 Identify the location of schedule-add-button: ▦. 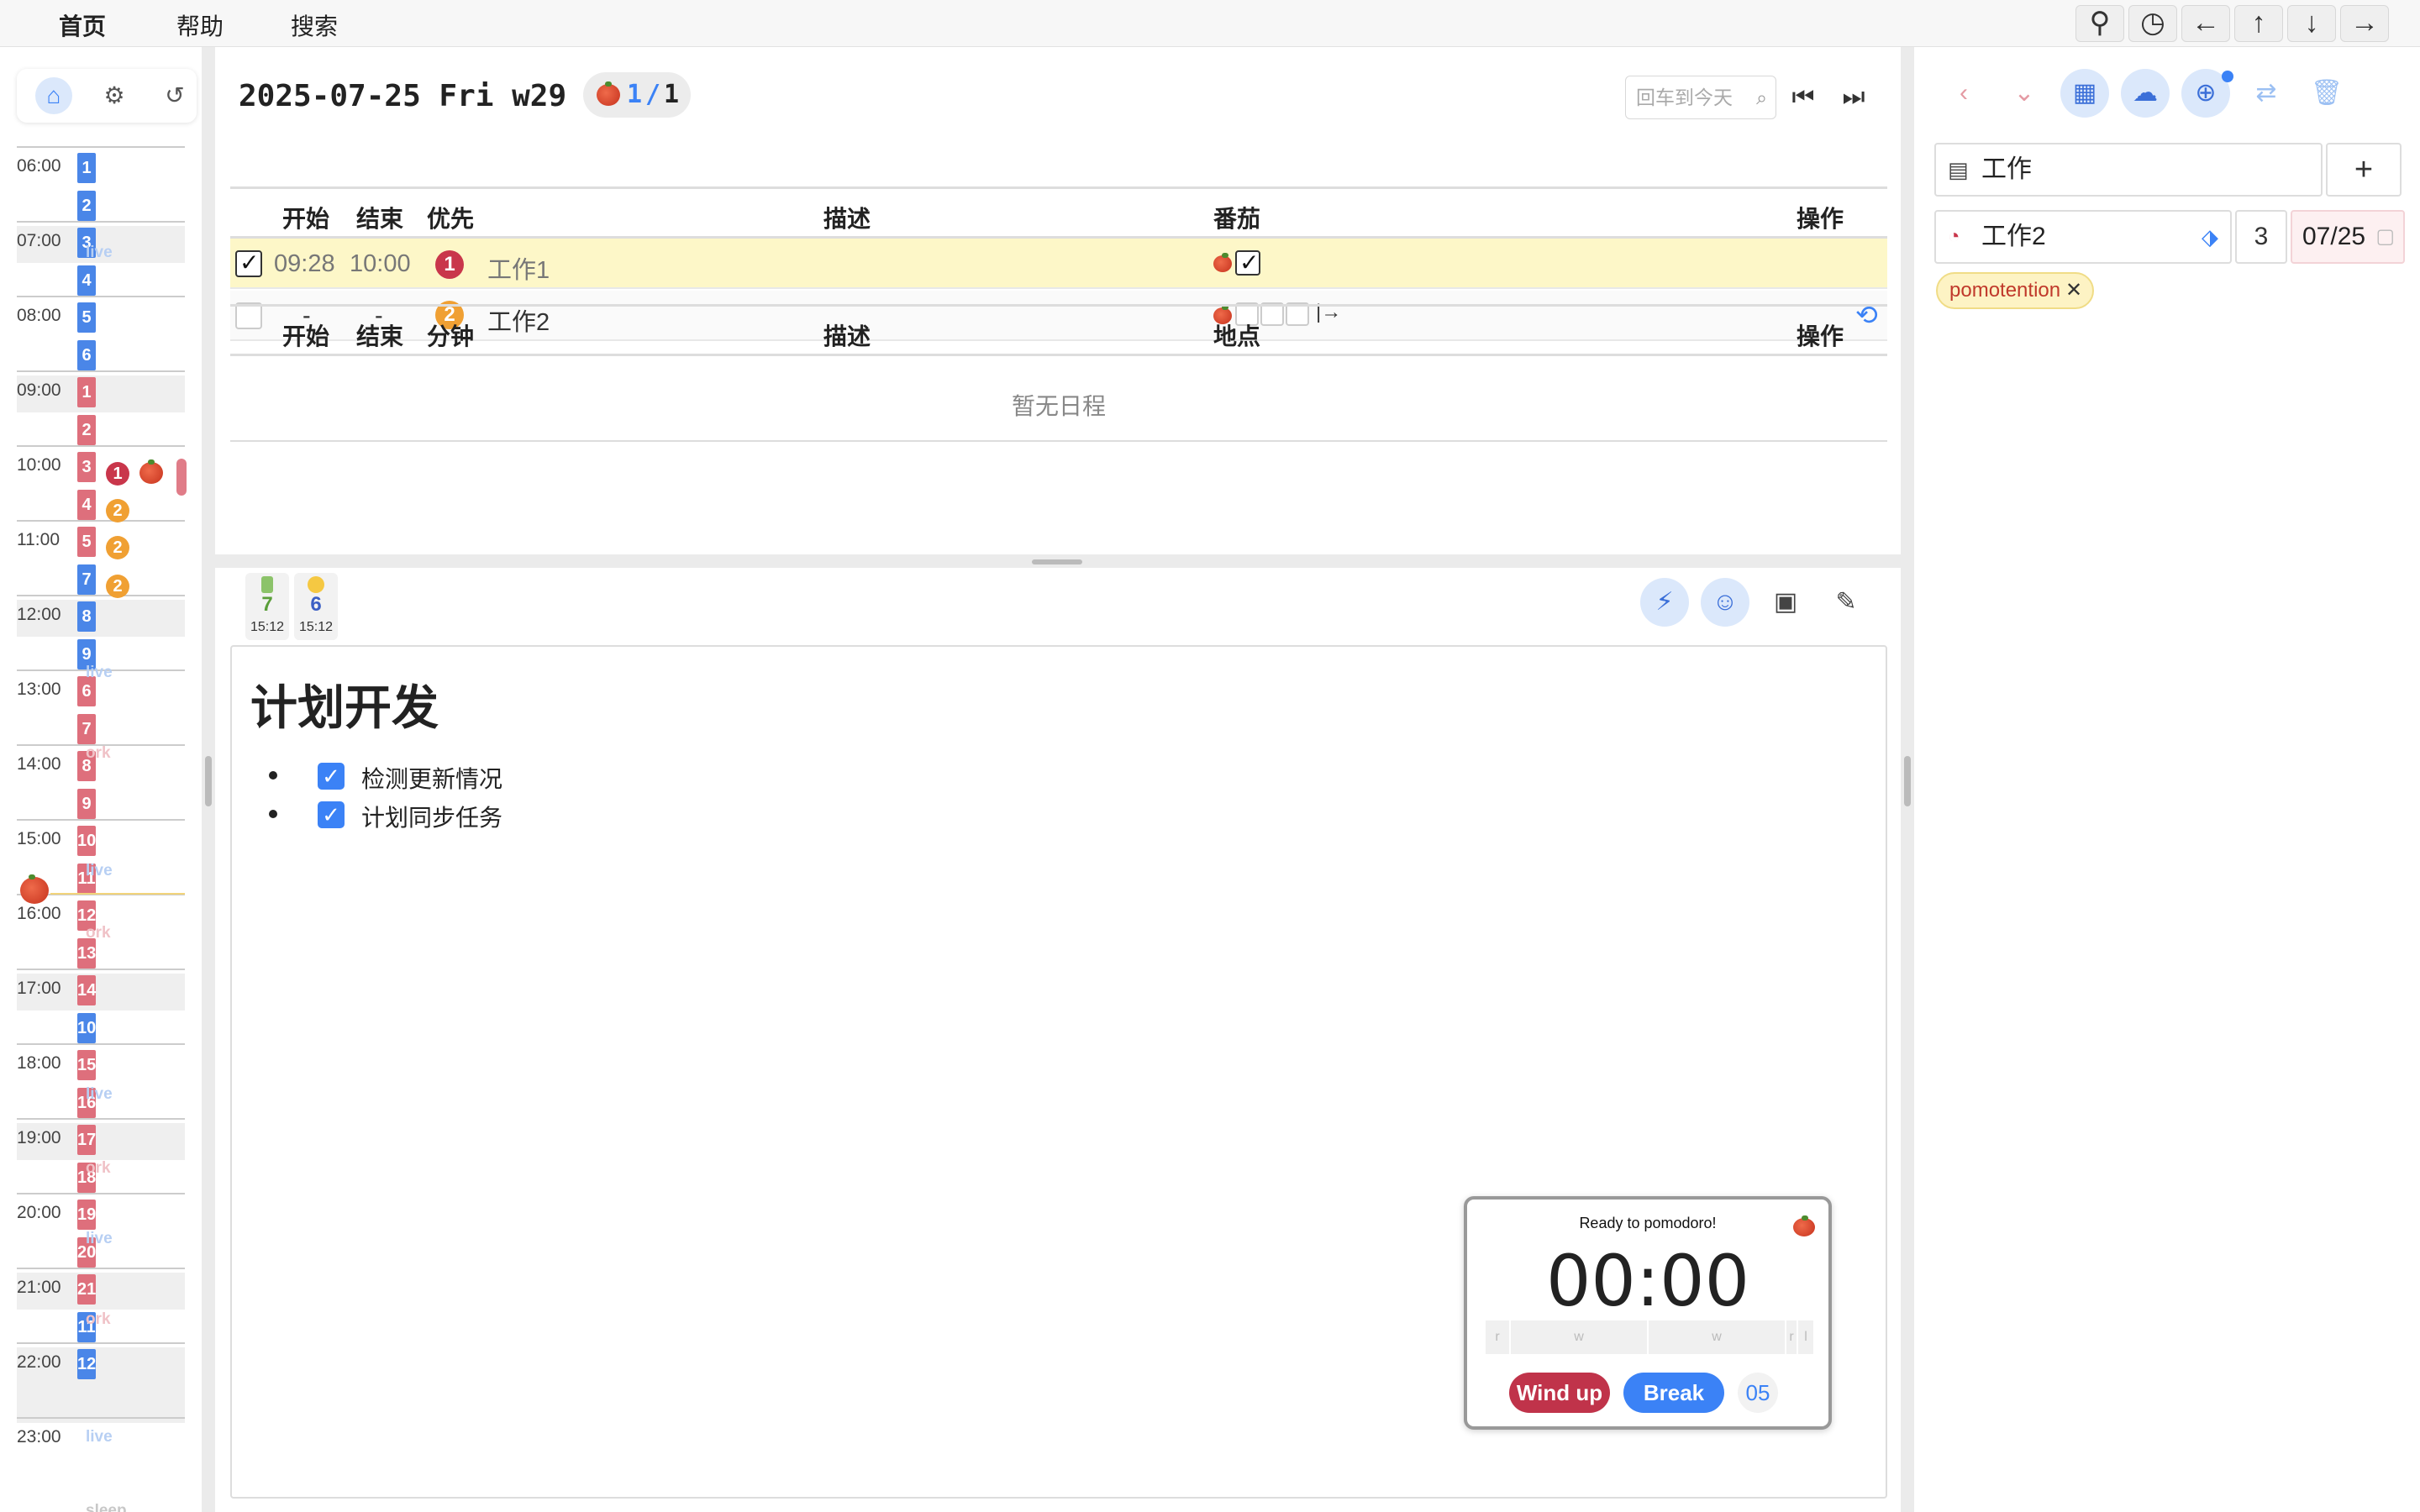
(2085, 93).